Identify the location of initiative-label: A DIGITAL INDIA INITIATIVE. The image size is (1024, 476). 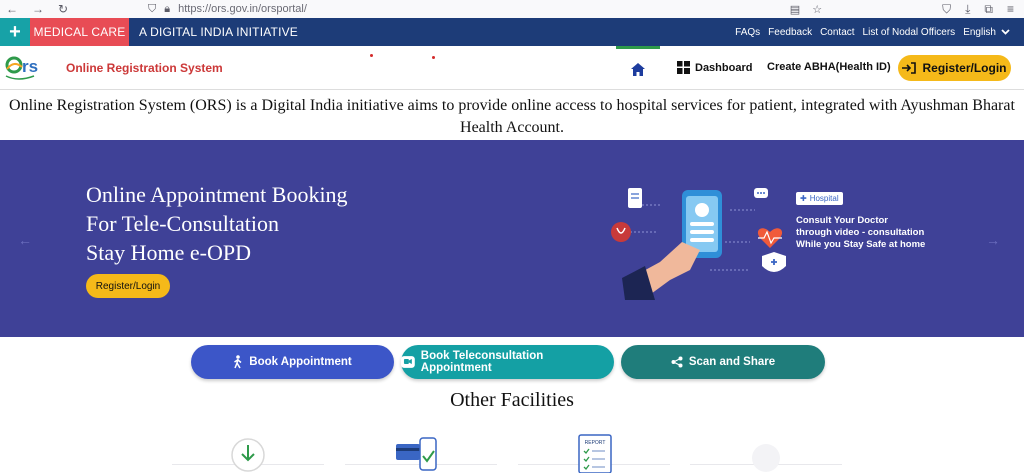
(219, 32).